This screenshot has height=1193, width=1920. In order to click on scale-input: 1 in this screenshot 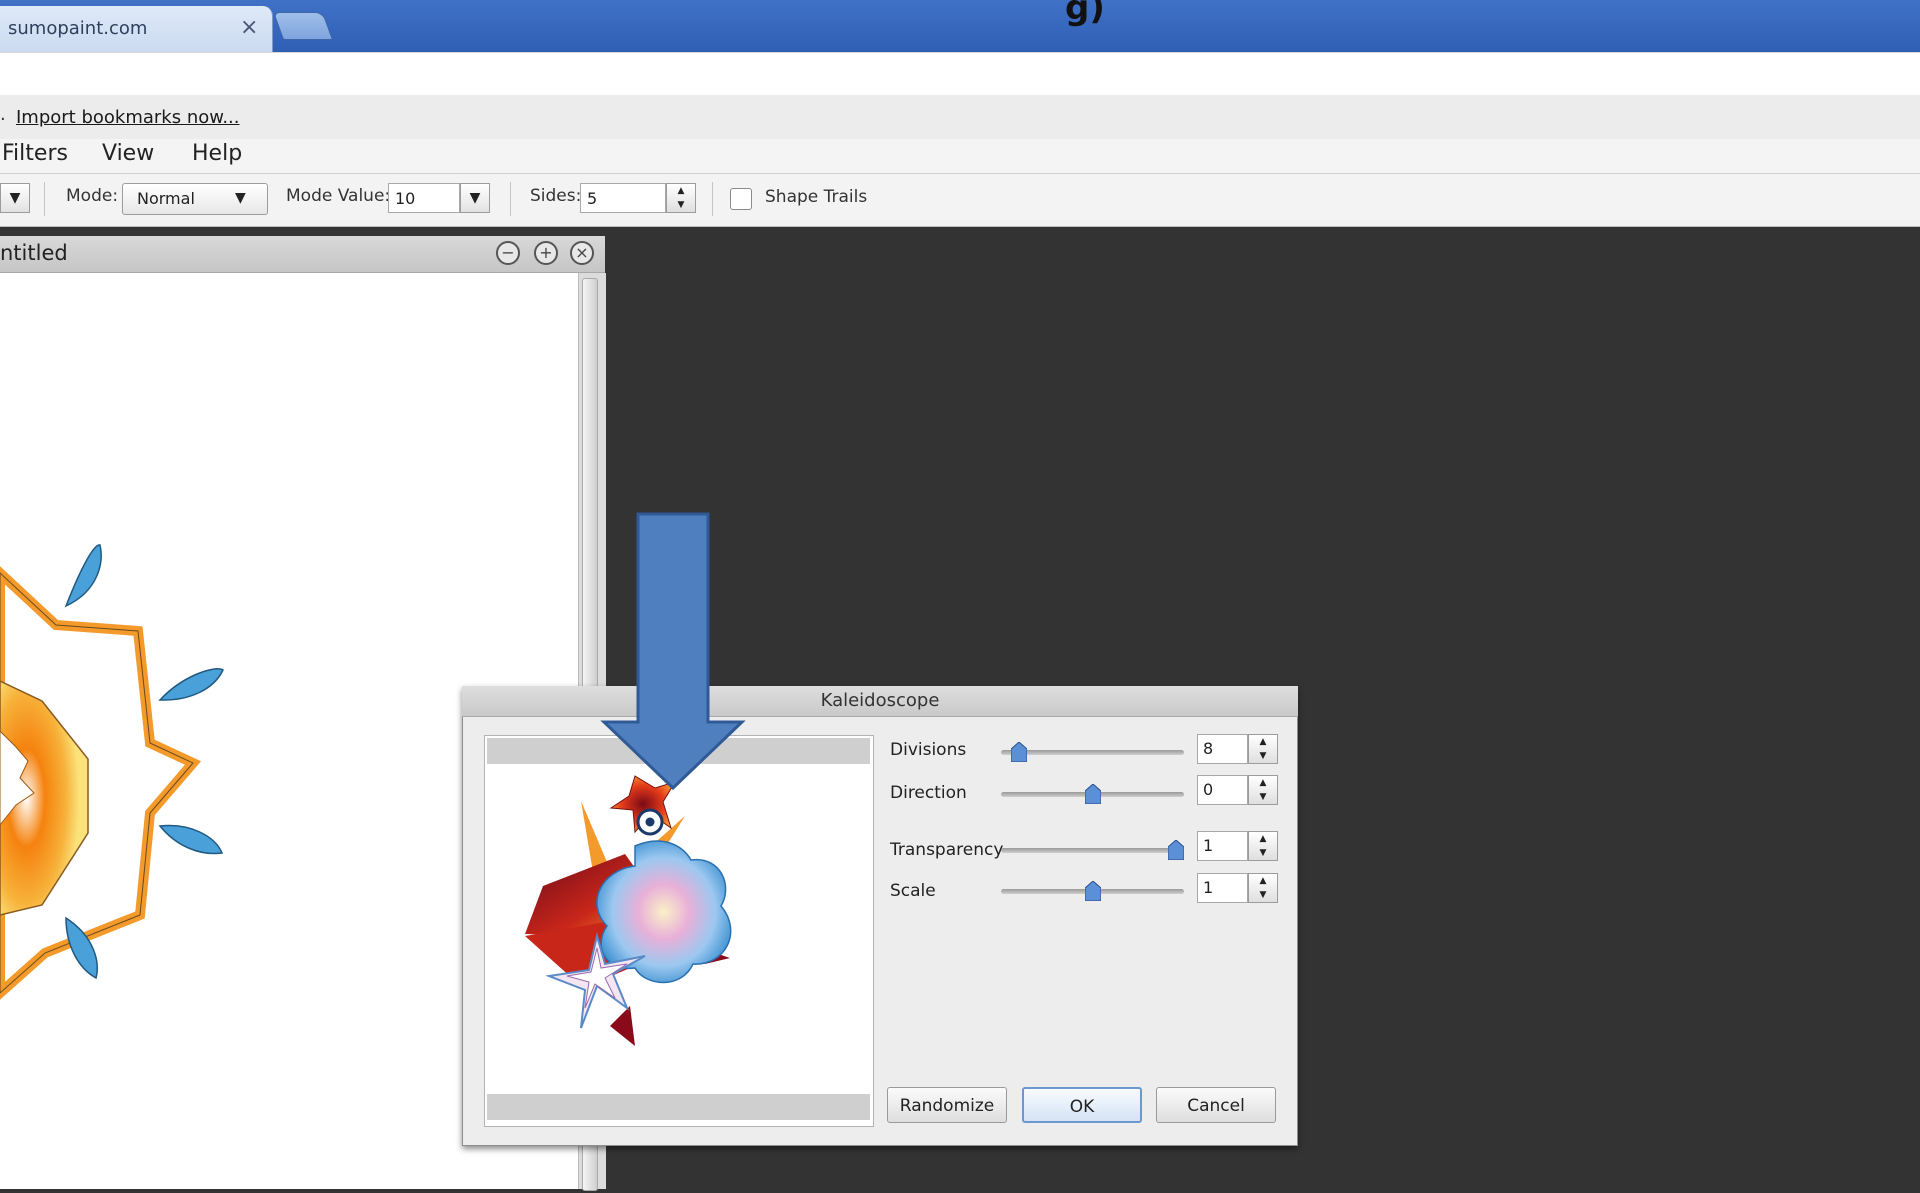, I will do `click(1222, 888)`.